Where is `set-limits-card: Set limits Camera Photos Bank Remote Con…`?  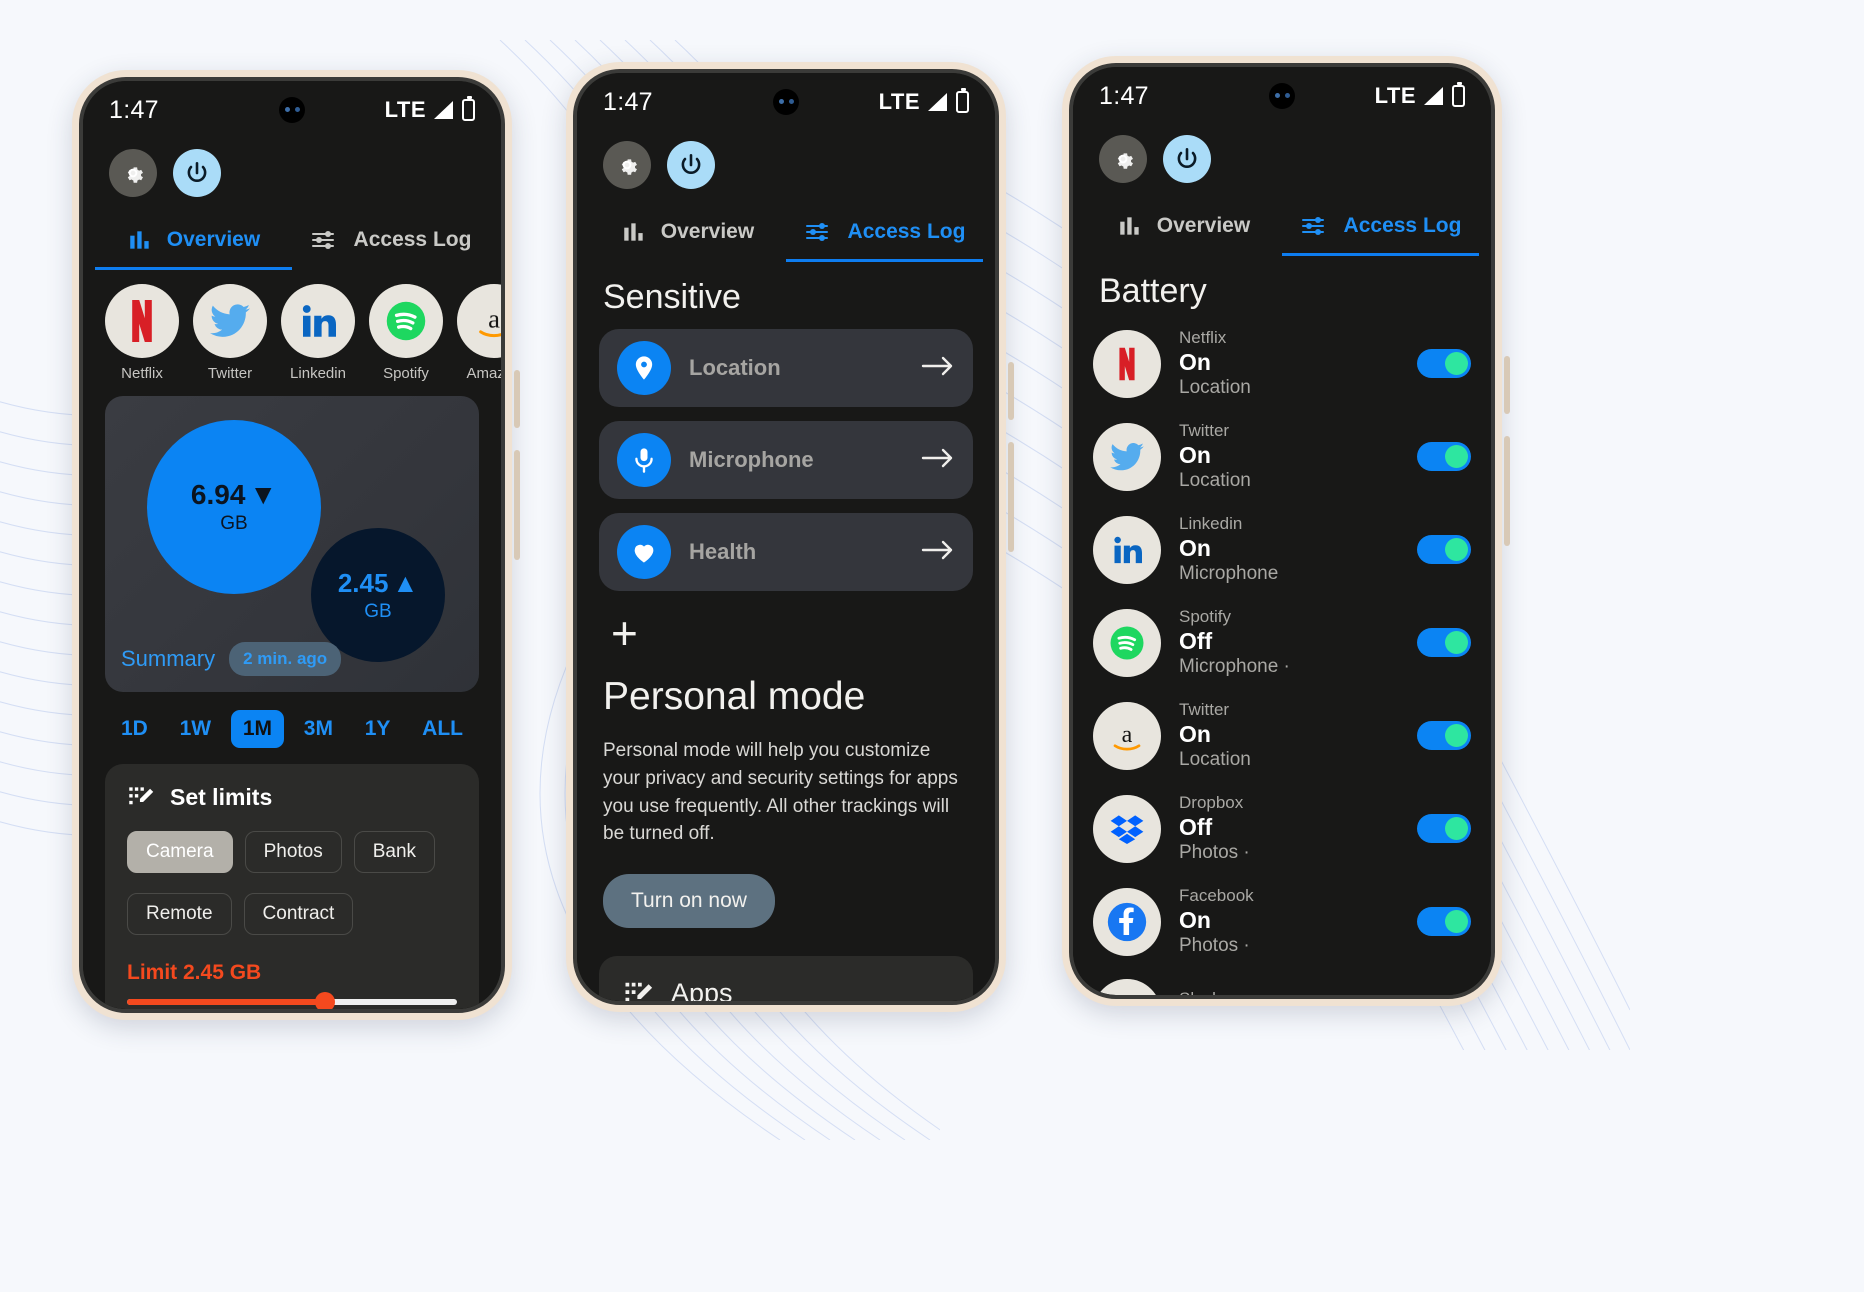 set-limits-card: Set limits Camera Photos Bank Remote Con… is located at coordinates (292, 886).